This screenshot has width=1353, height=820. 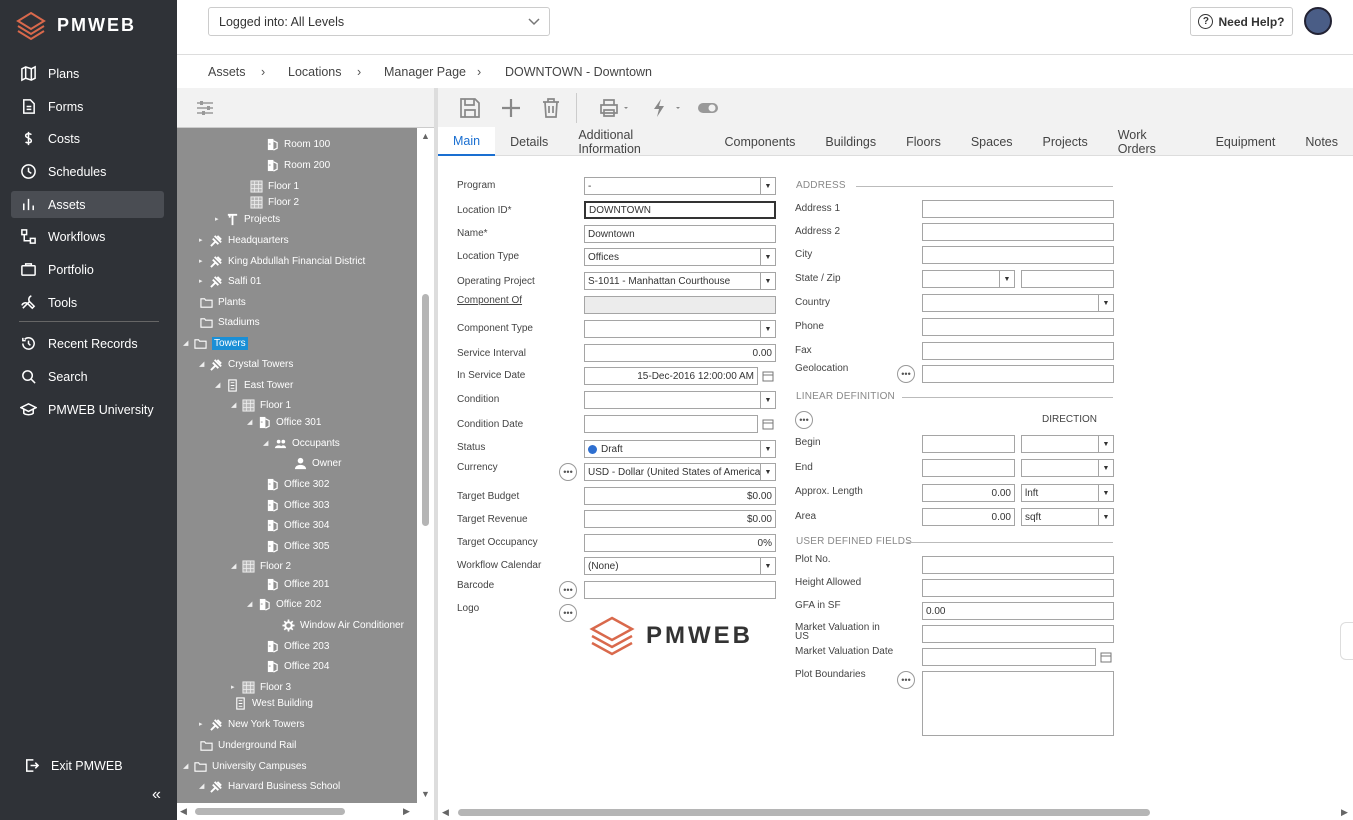 What do you see at coordinates (292, 144) in the screenshot?
I see `tree-node: Room 100` at bounding box center [292, 144].